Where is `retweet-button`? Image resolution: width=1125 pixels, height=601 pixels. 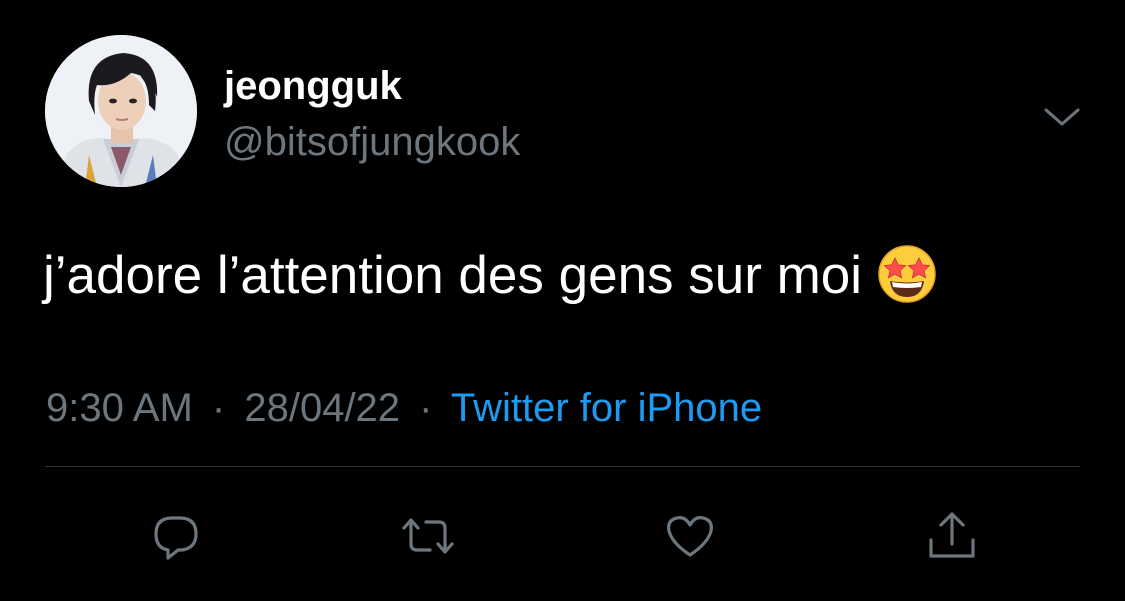
retweet-button is located at coordinates (428, 536).